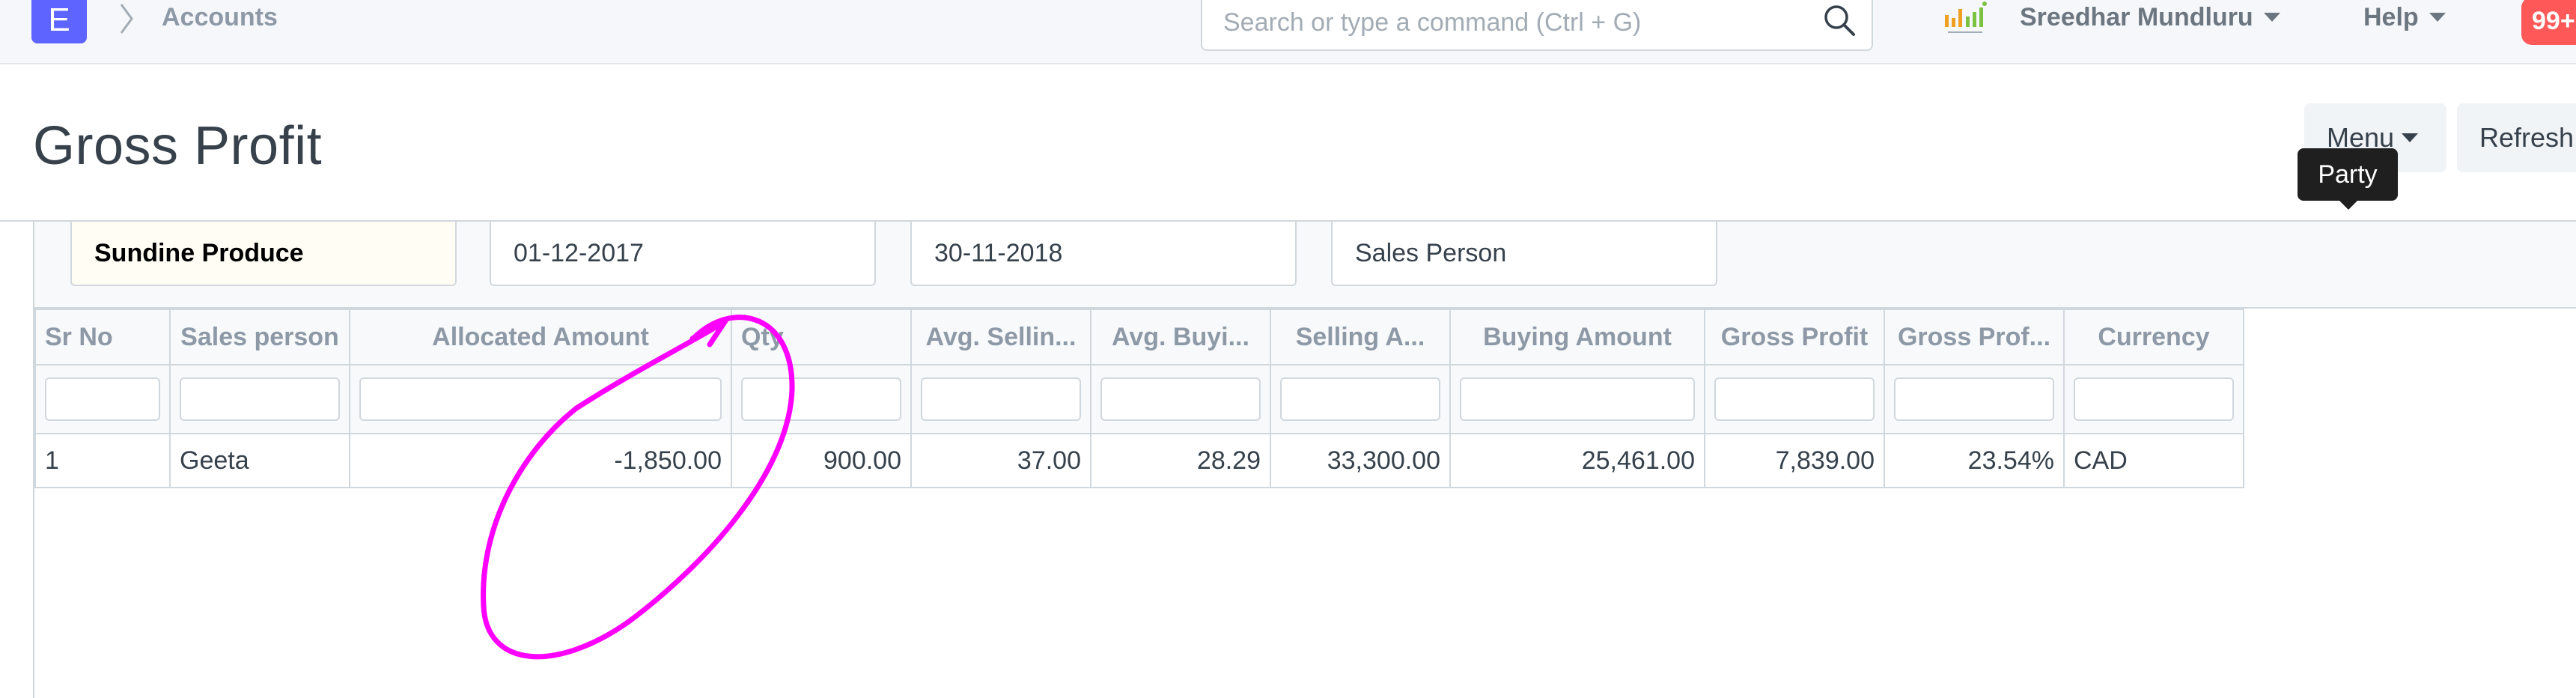 The width and height of the screenshot is (2576, 698). Describe the element at coordinates (2391, 17) in the screenshot. I see `help-label: Help` at that location.